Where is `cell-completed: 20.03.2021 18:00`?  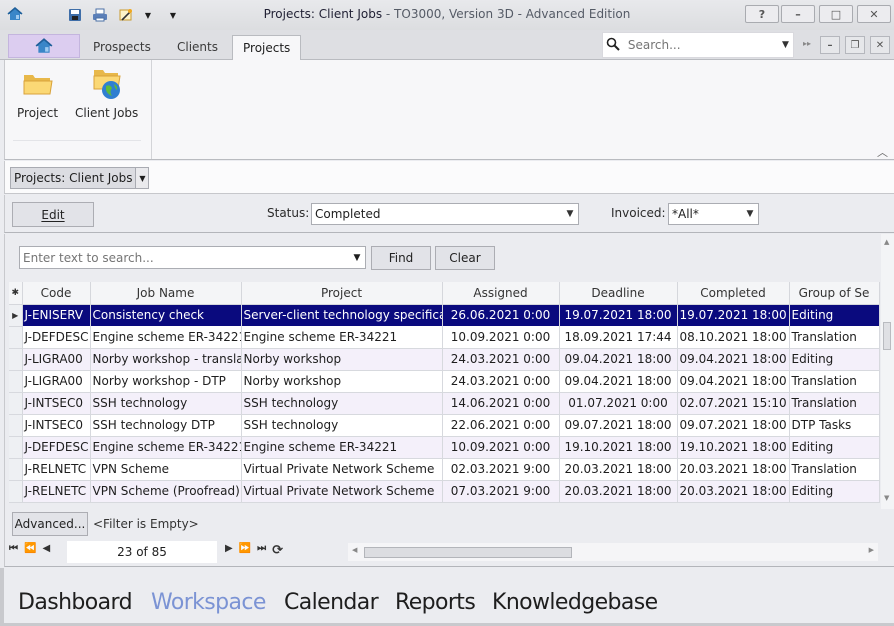 cell-completed: 20.03.2021 18:00 is located at coordinates (733, 491).